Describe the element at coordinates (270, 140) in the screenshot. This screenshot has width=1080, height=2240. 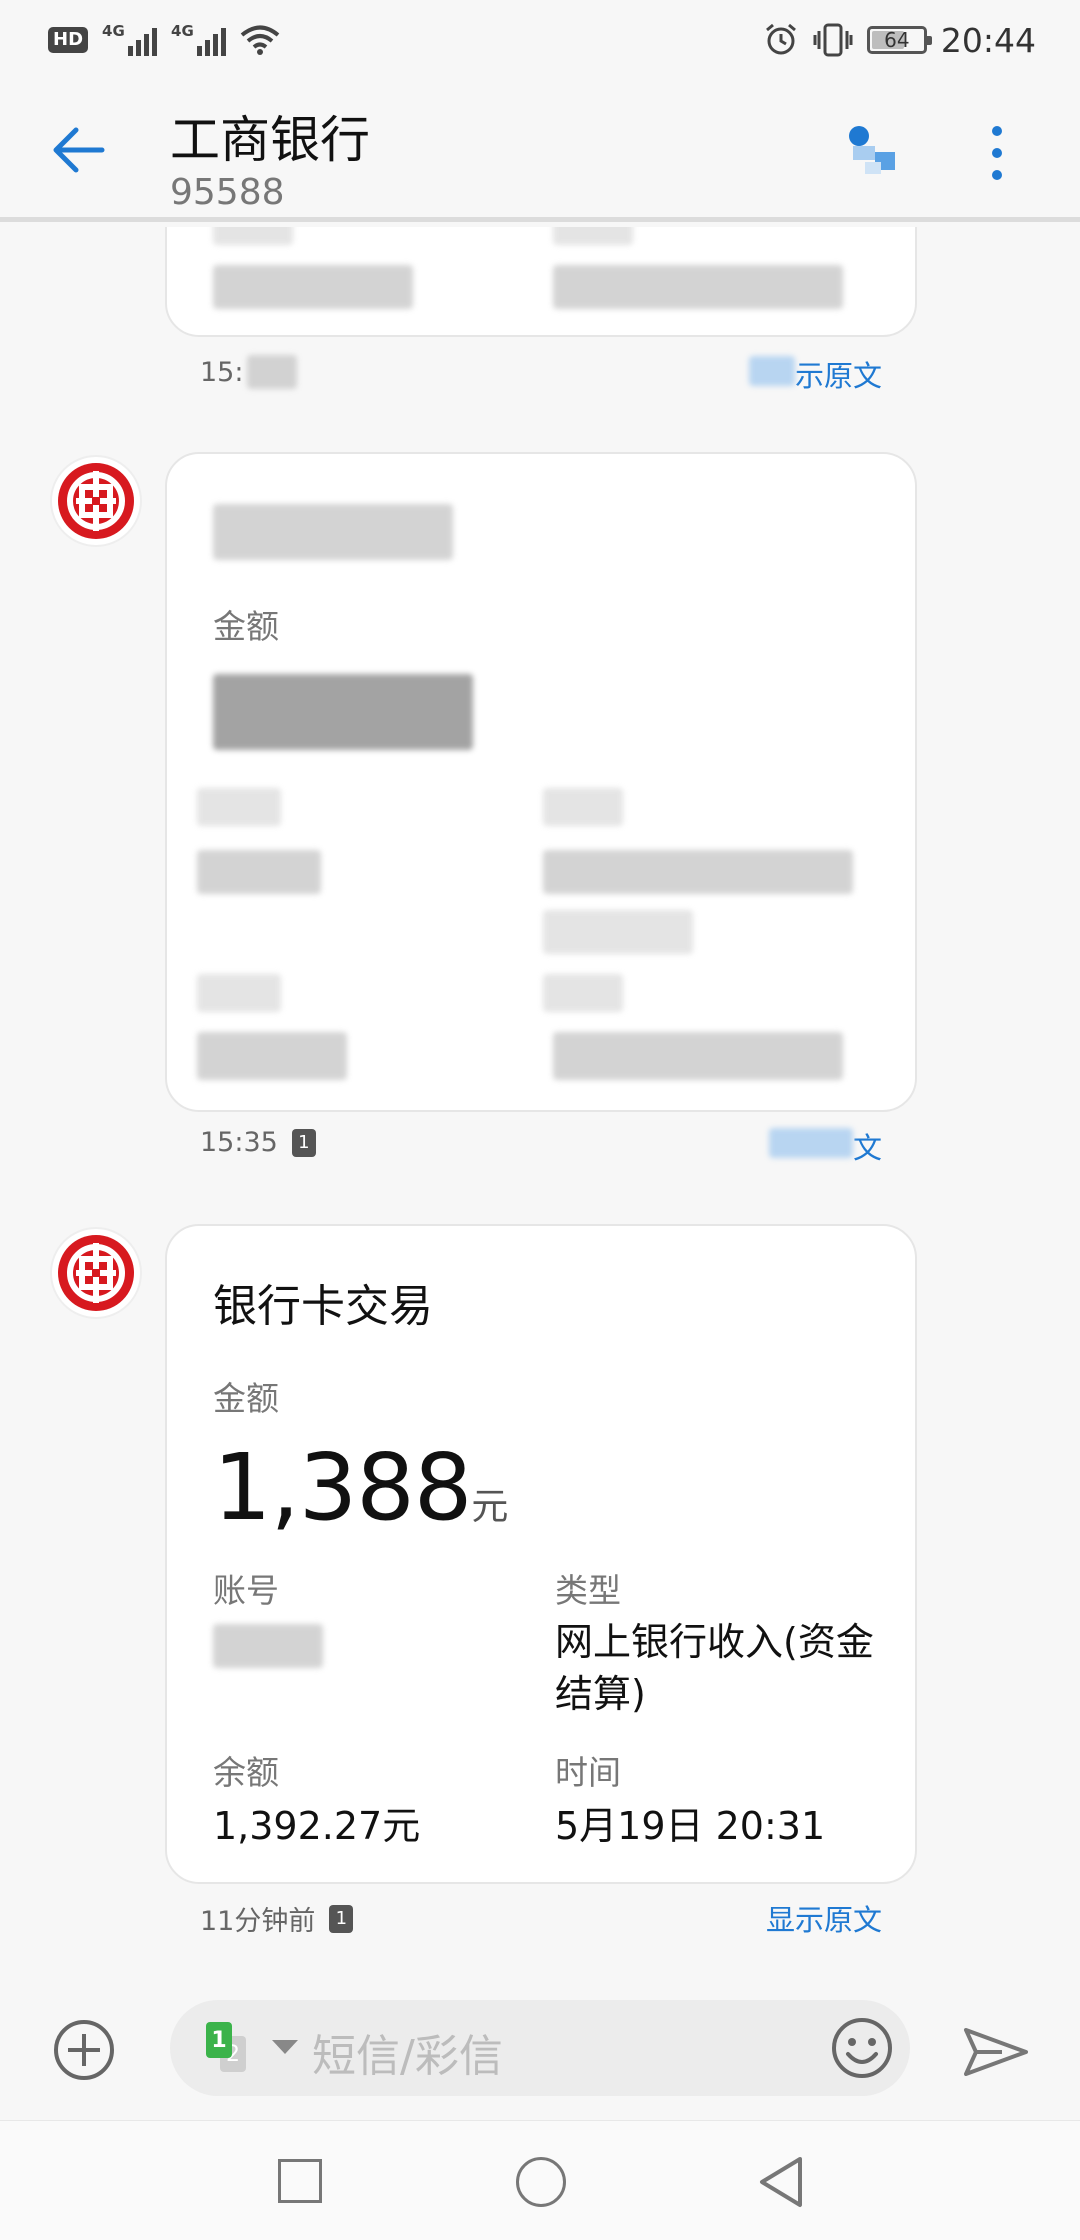
I see `contact-name: 工商银行` at that location.